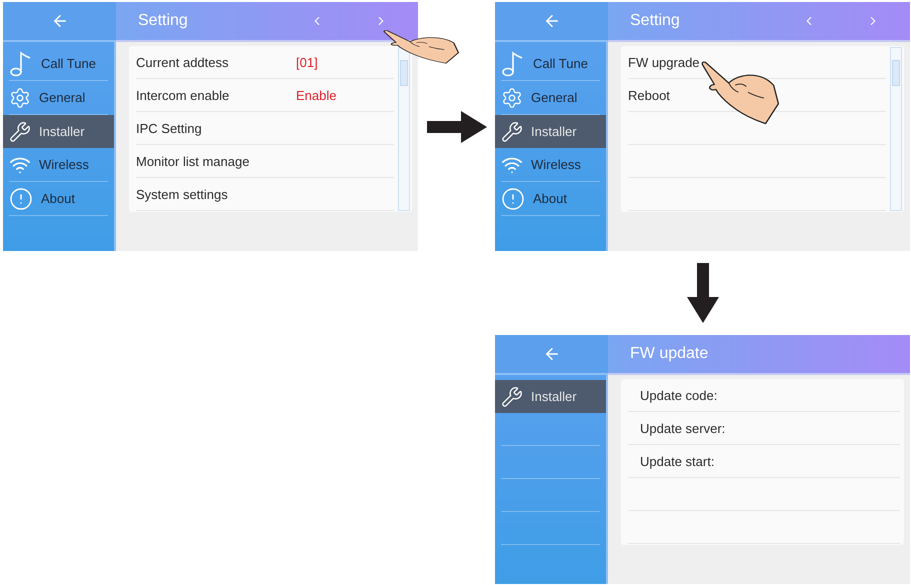 Image resolution: width=911 pixels, height=585 pixels. I want to click on menu-item: FW upgrade, so click(664, 62).